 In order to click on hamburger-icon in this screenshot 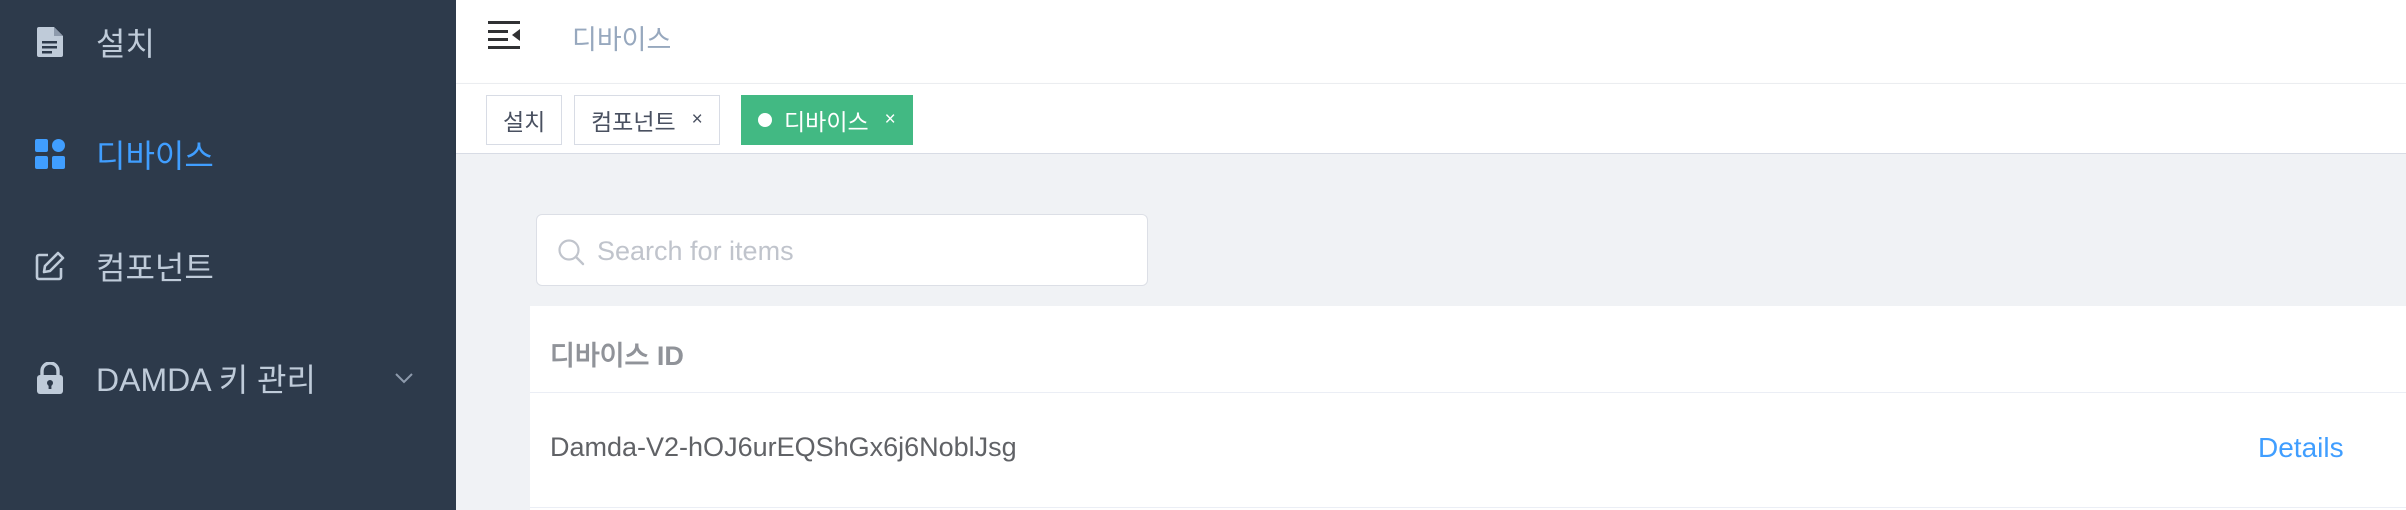, I will do `click(508, 36)`.